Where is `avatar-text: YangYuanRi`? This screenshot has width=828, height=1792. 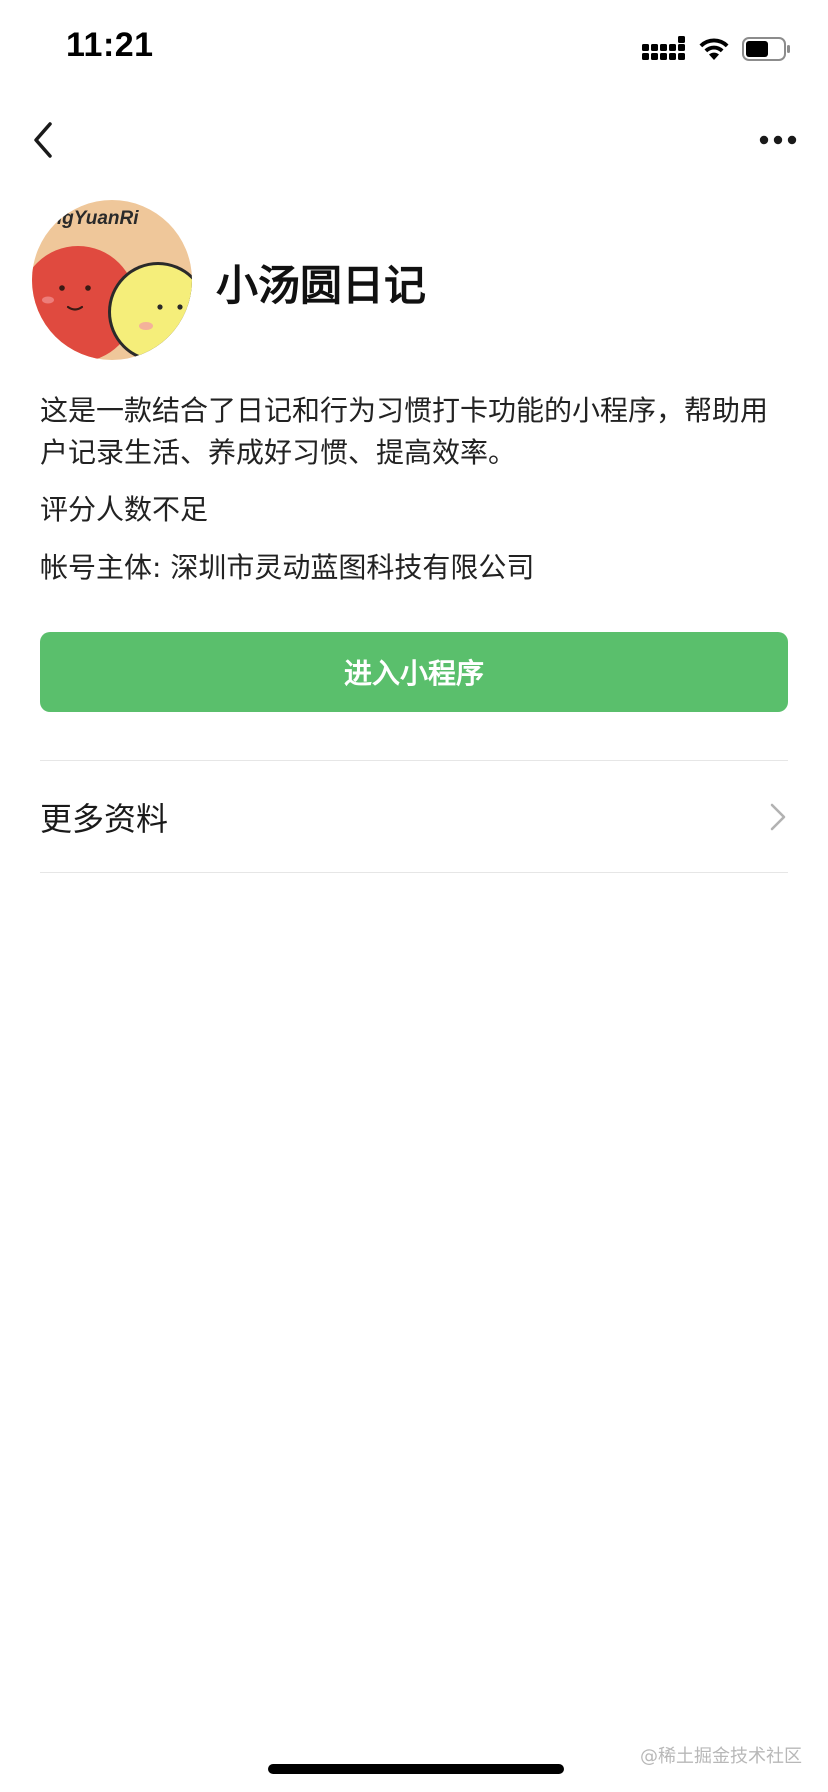
avatar-text: YangYuanRi is located at coordinates (85, 218).